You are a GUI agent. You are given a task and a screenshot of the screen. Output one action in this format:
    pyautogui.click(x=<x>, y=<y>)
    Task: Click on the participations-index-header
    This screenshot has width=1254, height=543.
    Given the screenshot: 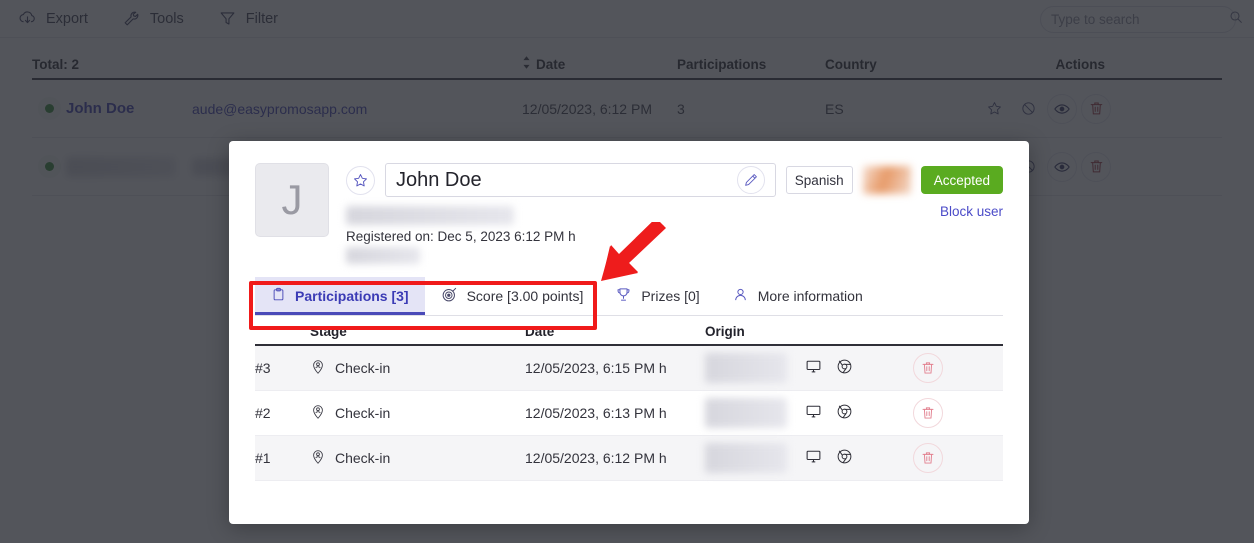 What is the action you would take?
    pyautogui.click(x=282, y=341)
    